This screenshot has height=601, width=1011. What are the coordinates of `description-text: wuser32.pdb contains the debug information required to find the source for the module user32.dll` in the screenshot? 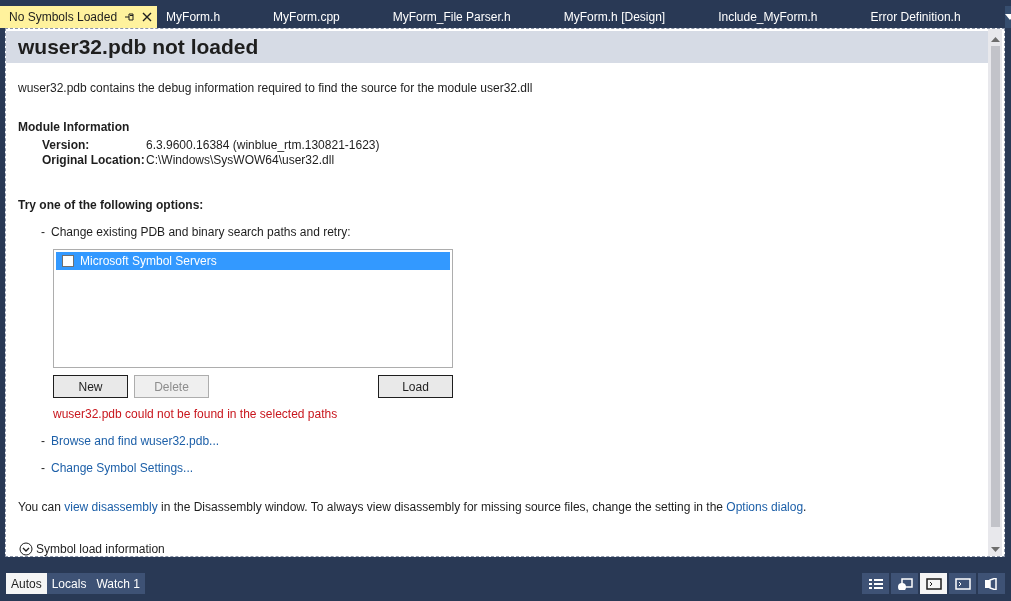 It's located at (276, 88).